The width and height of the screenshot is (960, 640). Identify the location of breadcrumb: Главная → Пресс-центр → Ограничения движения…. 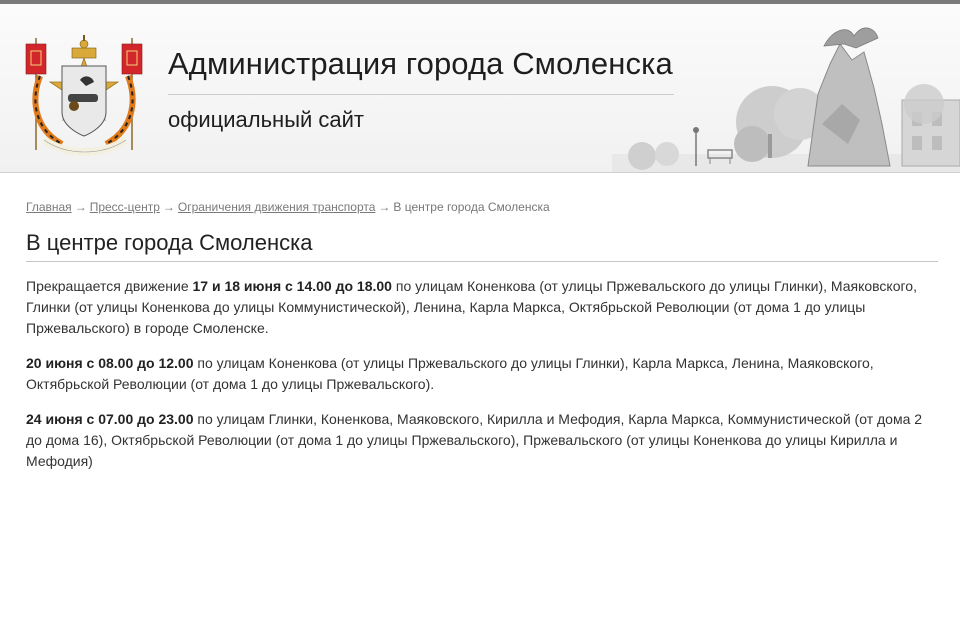
(288, 207).